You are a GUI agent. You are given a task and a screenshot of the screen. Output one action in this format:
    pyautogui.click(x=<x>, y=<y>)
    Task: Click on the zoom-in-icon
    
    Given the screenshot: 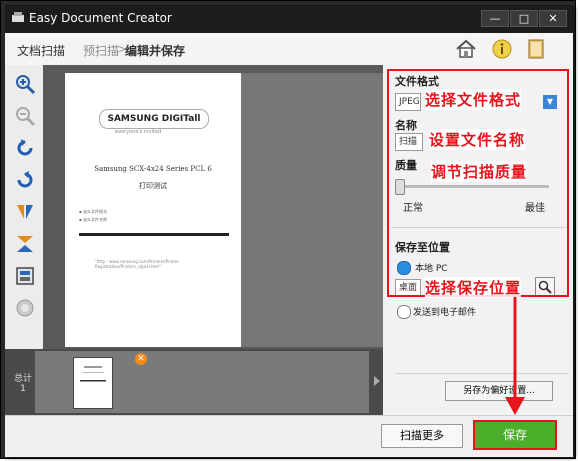 What is the action you would take?
    pyautogui.click(x=25, y=84)
    